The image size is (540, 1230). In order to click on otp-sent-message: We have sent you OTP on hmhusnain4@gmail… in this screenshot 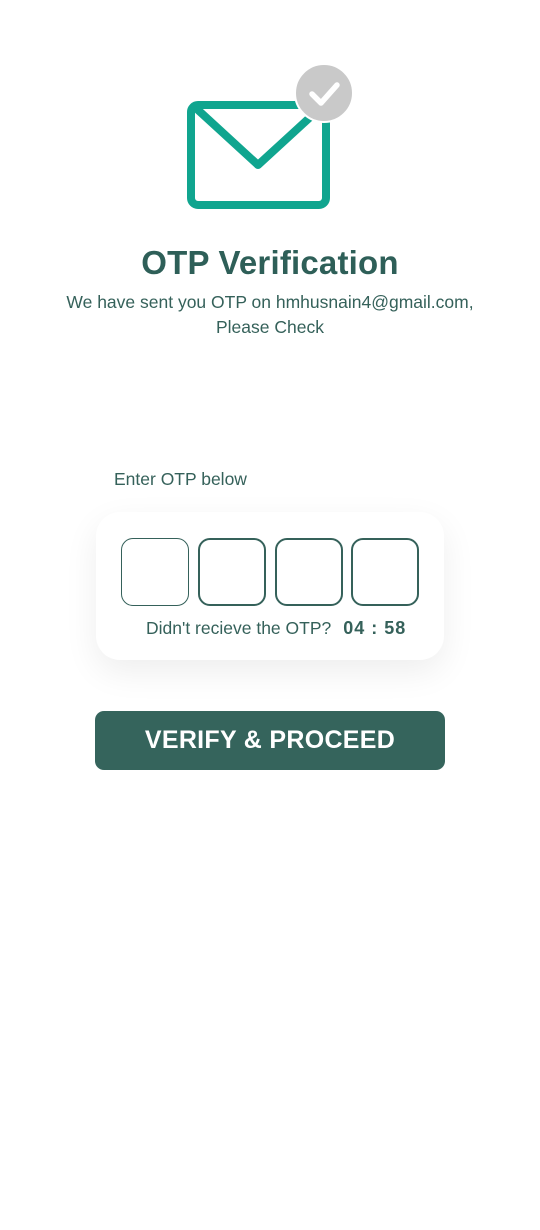, I will do `click(270, 315)`.